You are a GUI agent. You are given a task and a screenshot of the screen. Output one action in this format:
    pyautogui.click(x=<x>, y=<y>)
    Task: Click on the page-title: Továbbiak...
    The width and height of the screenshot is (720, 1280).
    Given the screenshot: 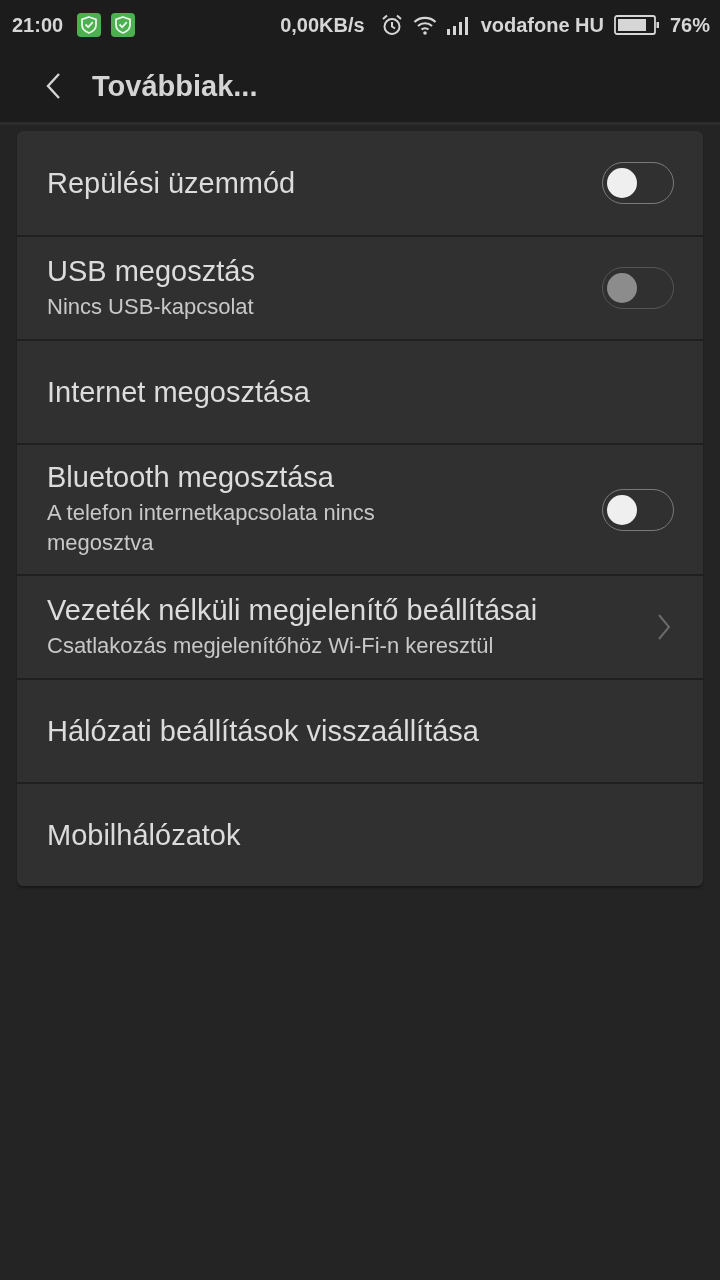 What is the action you would take?
    pyautogui.click(x=175, y=86)
    